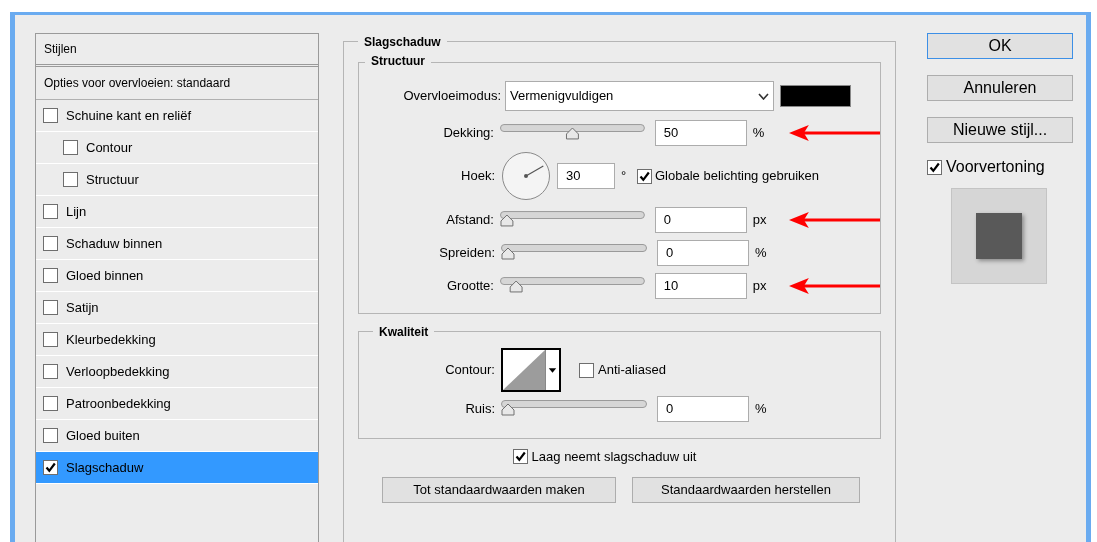  What do you see at coordinates (177, 468) in the screenshot?
I see `style-list-item: Slagschaduw` at bounding box center [177, 468].